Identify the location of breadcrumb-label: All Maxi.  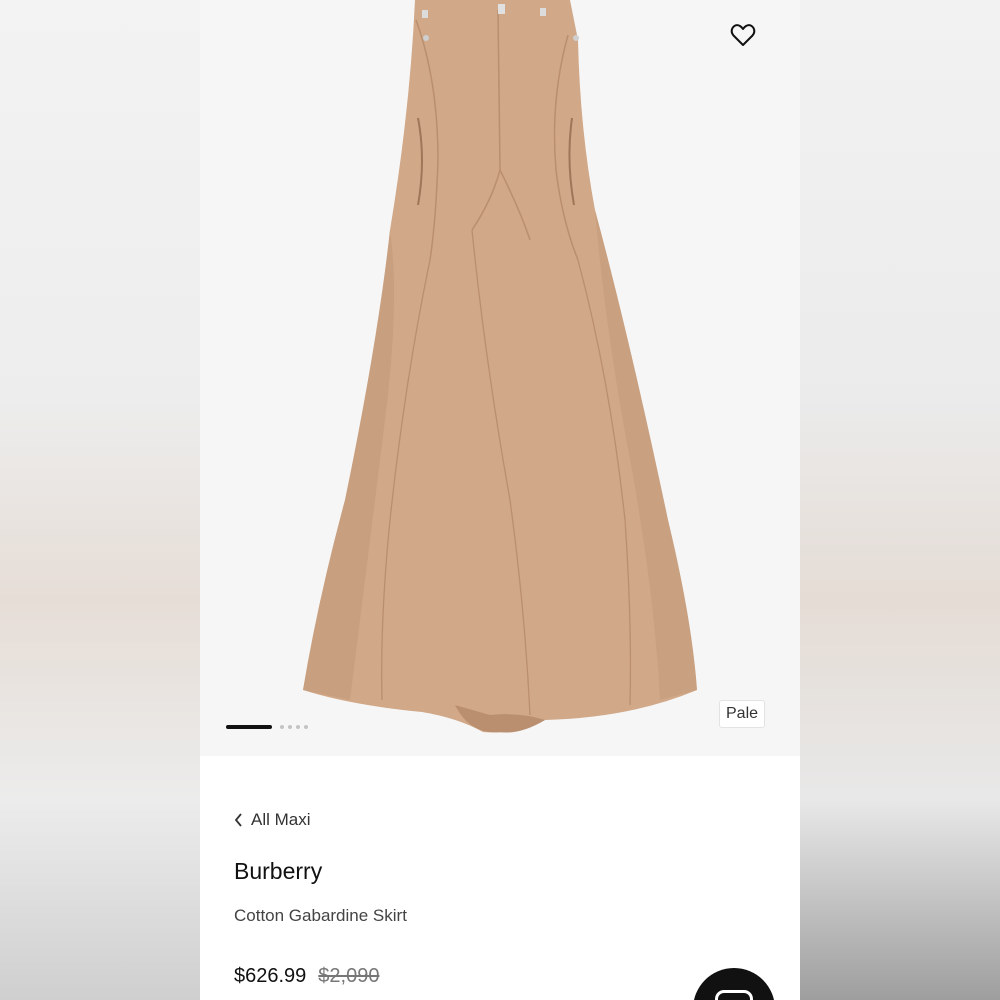
(281, 819).